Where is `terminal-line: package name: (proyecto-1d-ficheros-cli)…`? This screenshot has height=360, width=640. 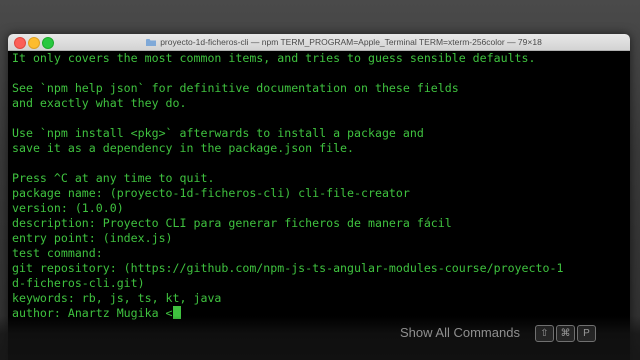
terminal-line: package name: (proyecto-1d-ficheros-cli)… is located at coordinates (211, 193).